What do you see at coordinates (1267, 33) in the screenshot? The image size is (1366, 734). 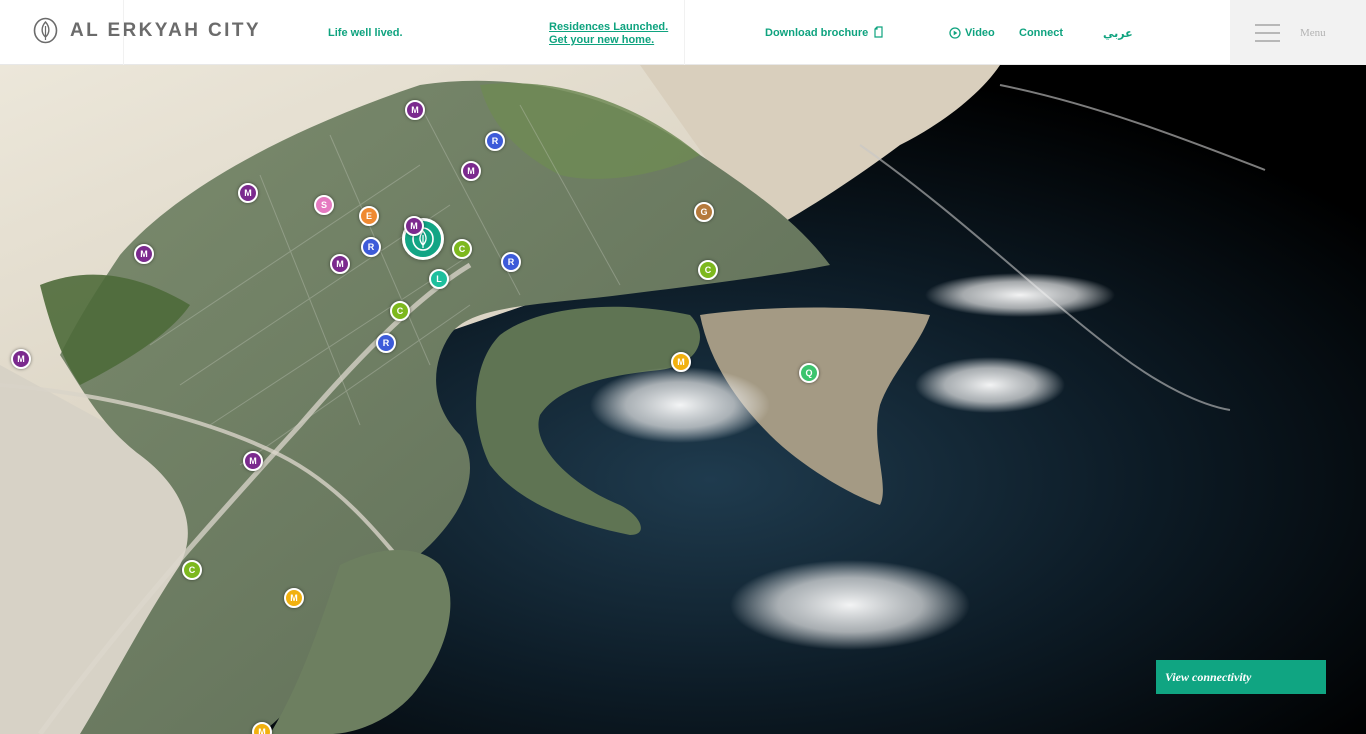 I see `hamburger-icon` at bounding box center [1267, 33].